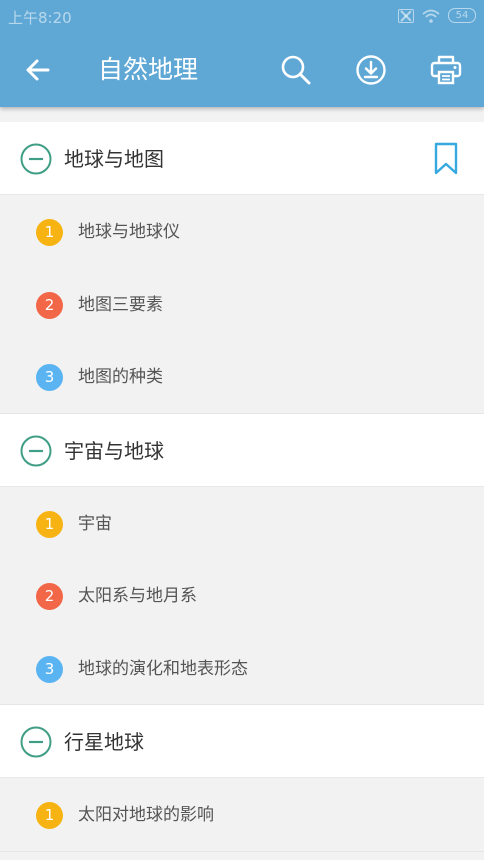 The width and height of the screenshot is (484, 860). I want to click on section-header: 宇宙与地球, so click(242, 450).